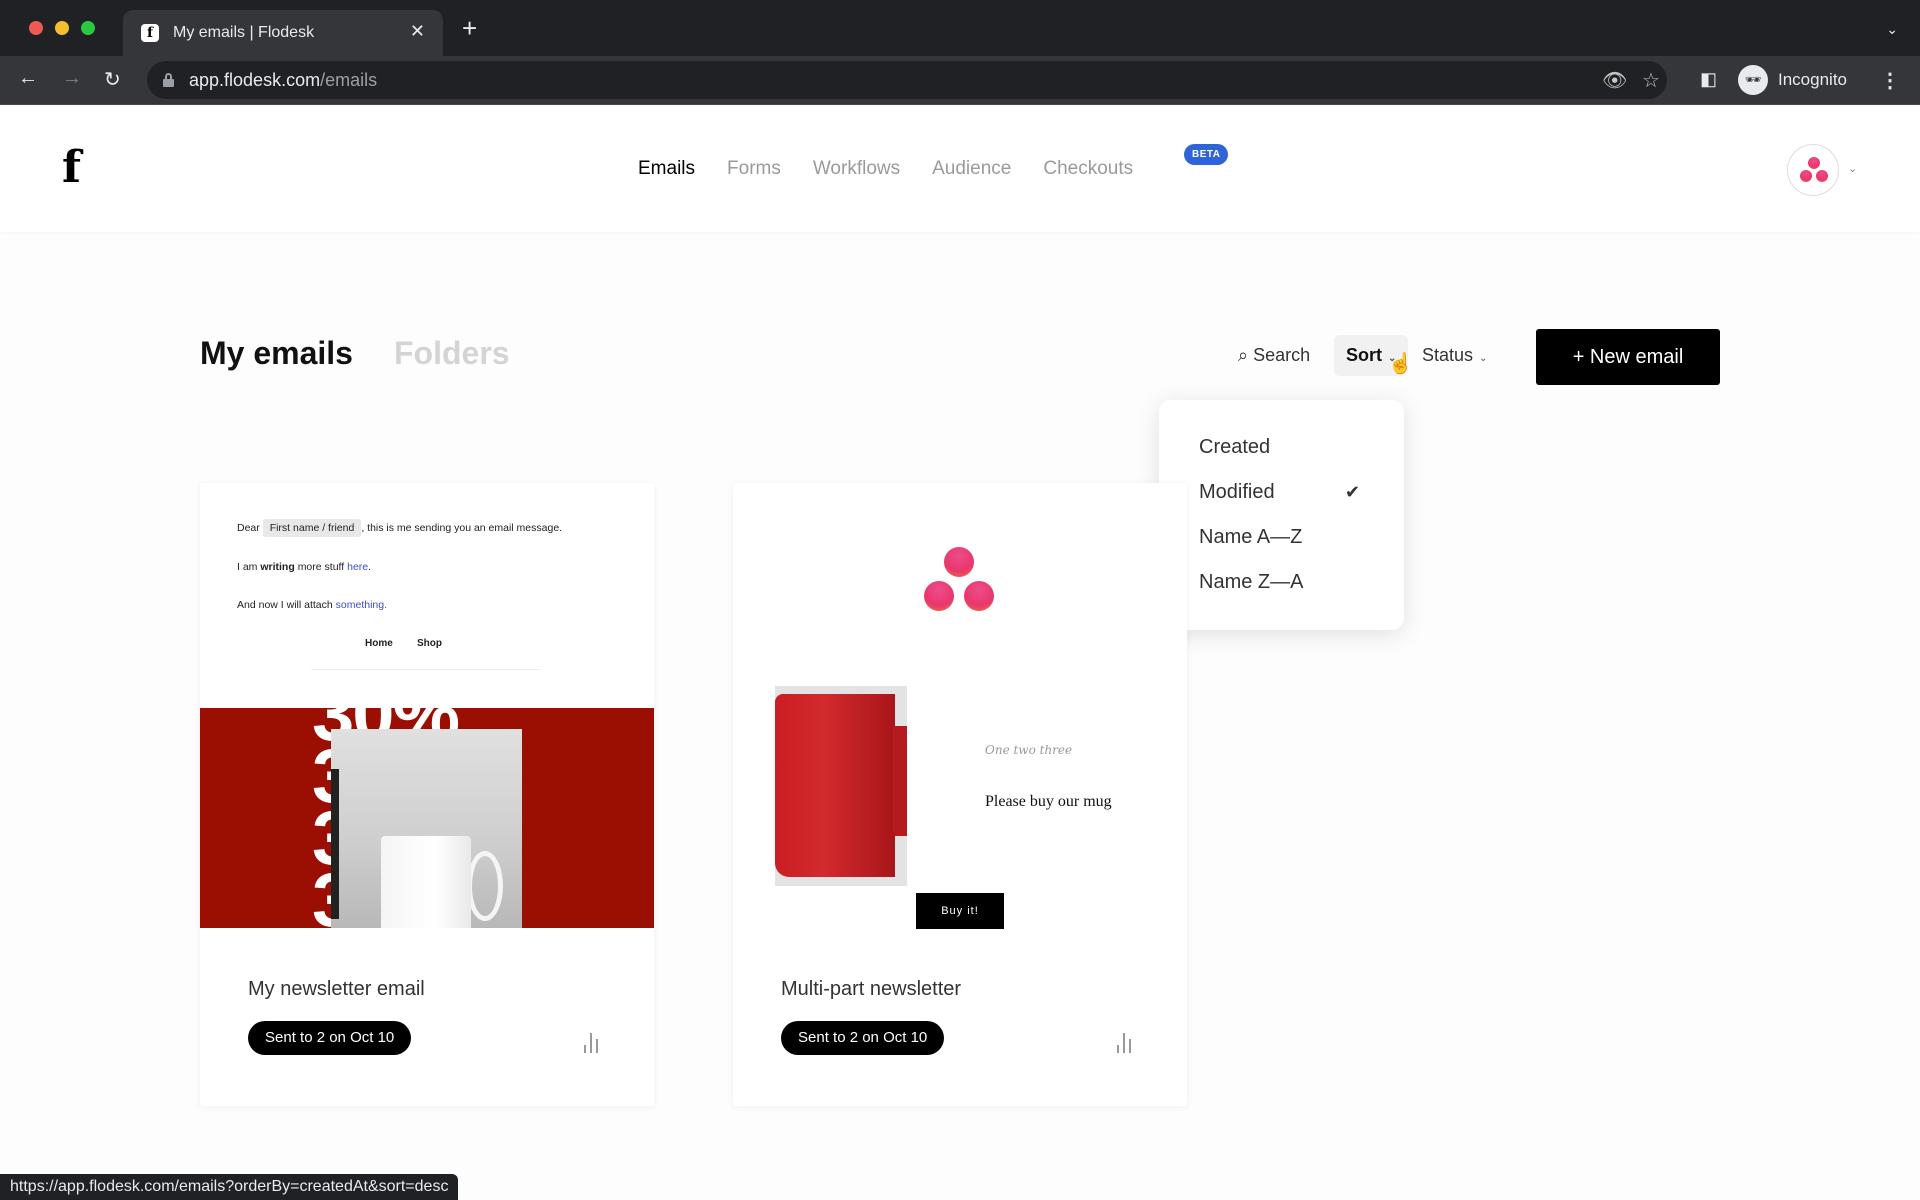 Image resolution: width=1920 pixels, height=1200 pixels. Describe the element at coordinates (1250, 537) in the screenshot. I see `sort-option-name-a-z: Name A—Z` at that location.